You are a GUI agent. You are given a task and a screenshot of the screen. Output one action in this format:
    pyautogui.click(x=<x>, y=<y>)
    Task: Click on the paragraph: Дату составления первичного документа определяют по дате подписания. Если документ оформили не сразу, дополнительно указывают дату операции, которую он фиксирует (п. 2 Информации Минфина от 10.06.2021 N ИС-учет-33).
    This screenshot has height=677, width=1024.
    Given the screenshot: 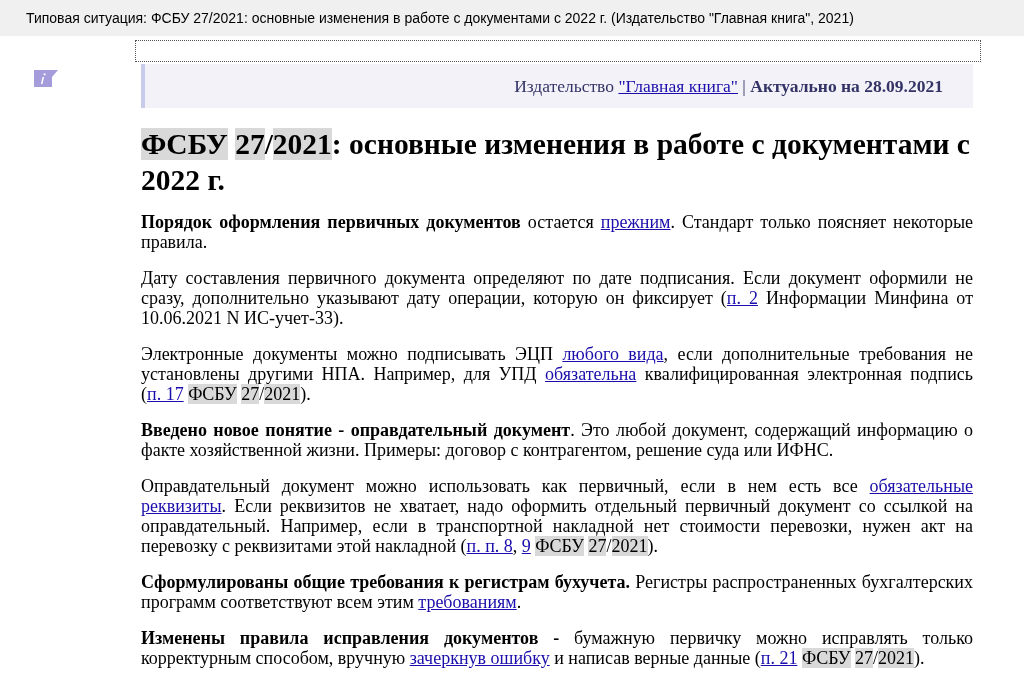 What is the action you would take?
    pyautogui.click(x=557, y=298)
    